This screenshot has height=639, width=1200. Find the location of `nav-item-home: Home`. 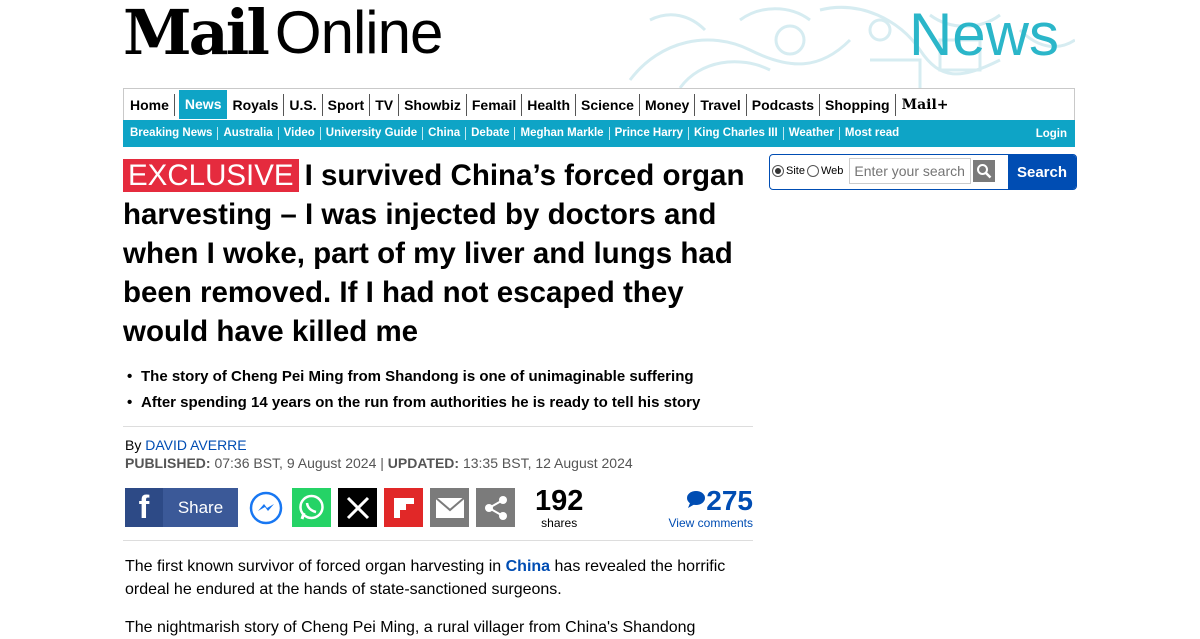

nav-item-home: Home is located at coordinates (149, 104).